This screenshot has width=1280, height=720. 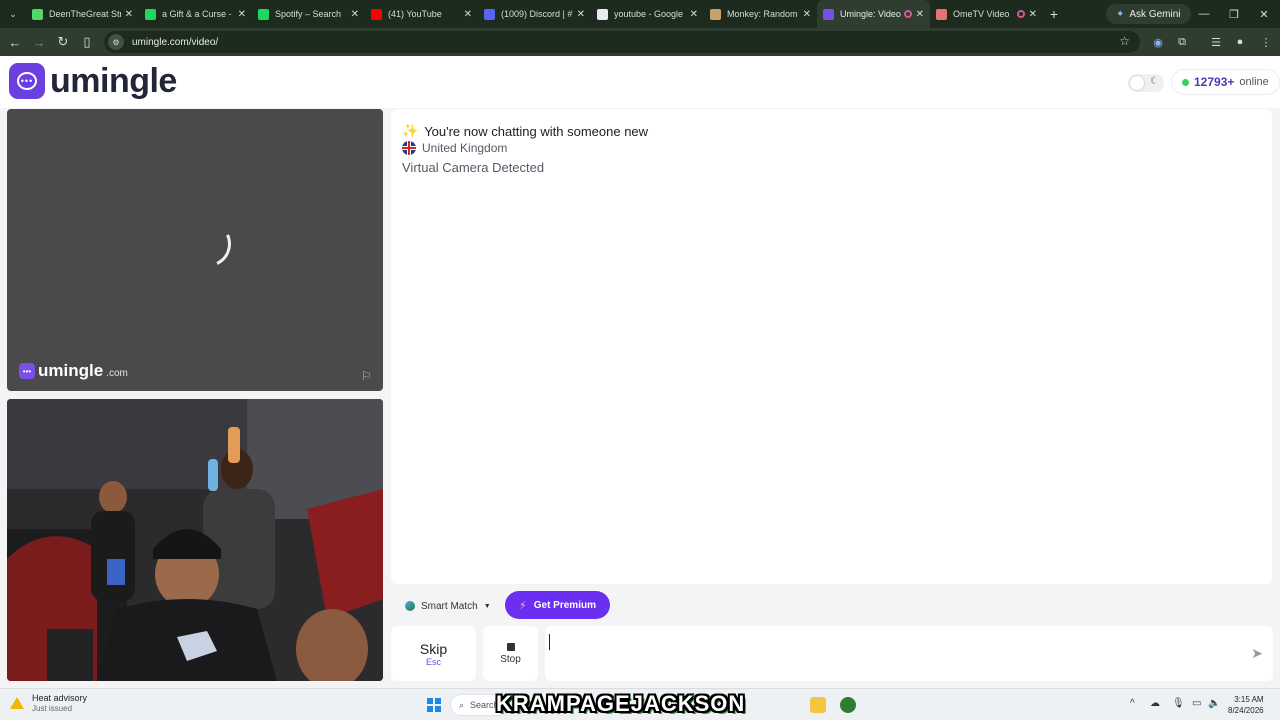 I want to click on get-premium-button: ⚡ Get Premium, so click(x=557, y=605).